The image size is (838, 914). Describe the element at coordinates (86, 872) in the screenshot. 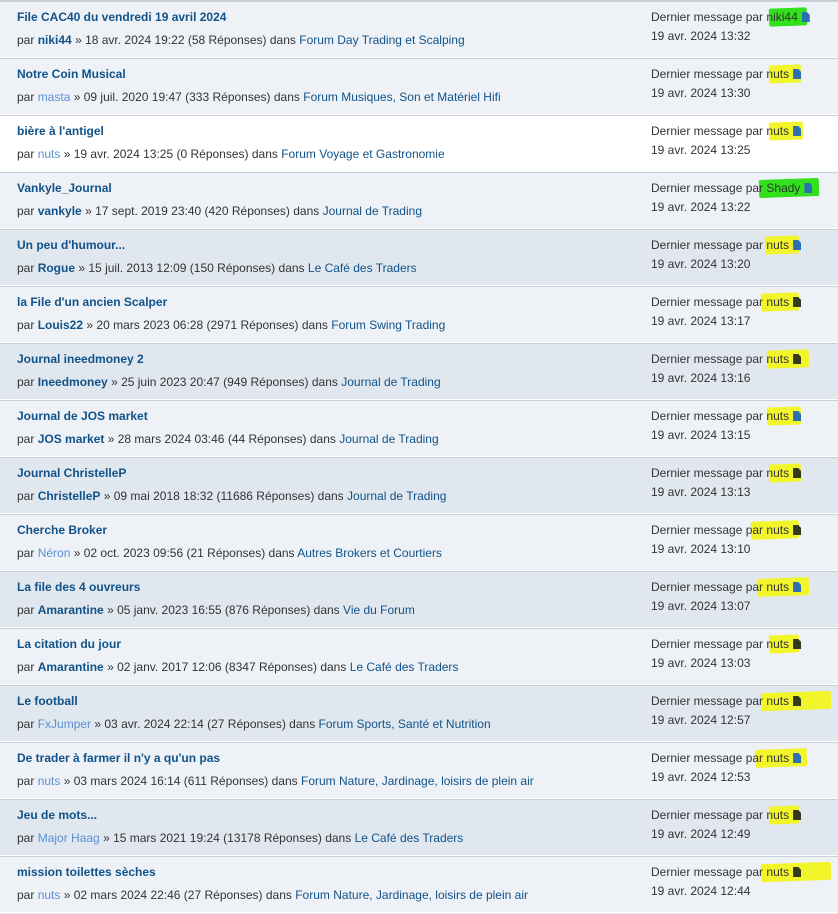

I see `topic-title-link: mission toilettes sèches` at that location.